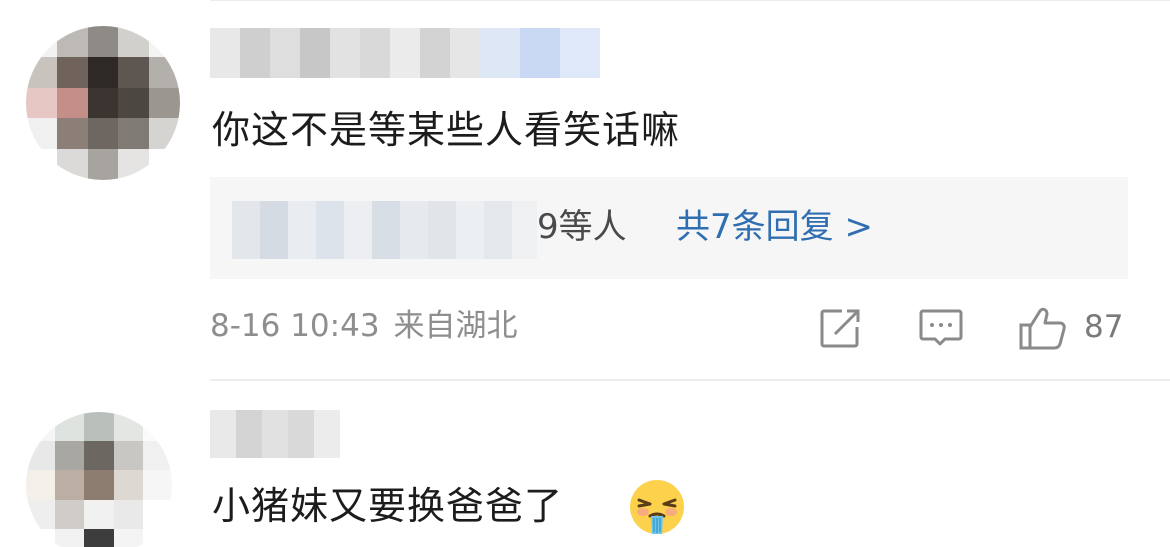 Image resolution: width=1170 pixels, height=547 pixels. Describe the element at coordinates (1043, 328) in the screenshot. I see `thumbs-up-icon` at that location.